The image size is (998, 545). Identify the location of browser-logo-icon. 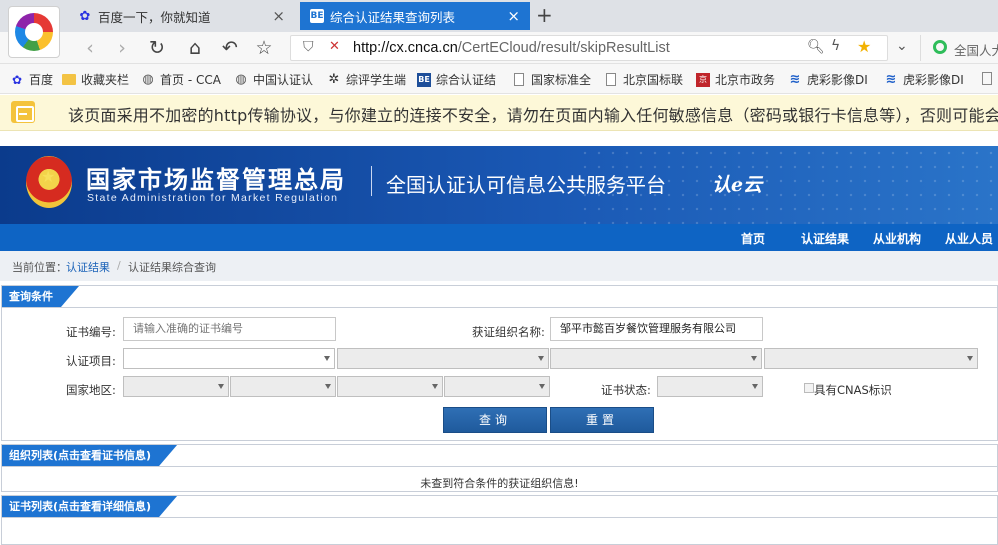
(34, 32).